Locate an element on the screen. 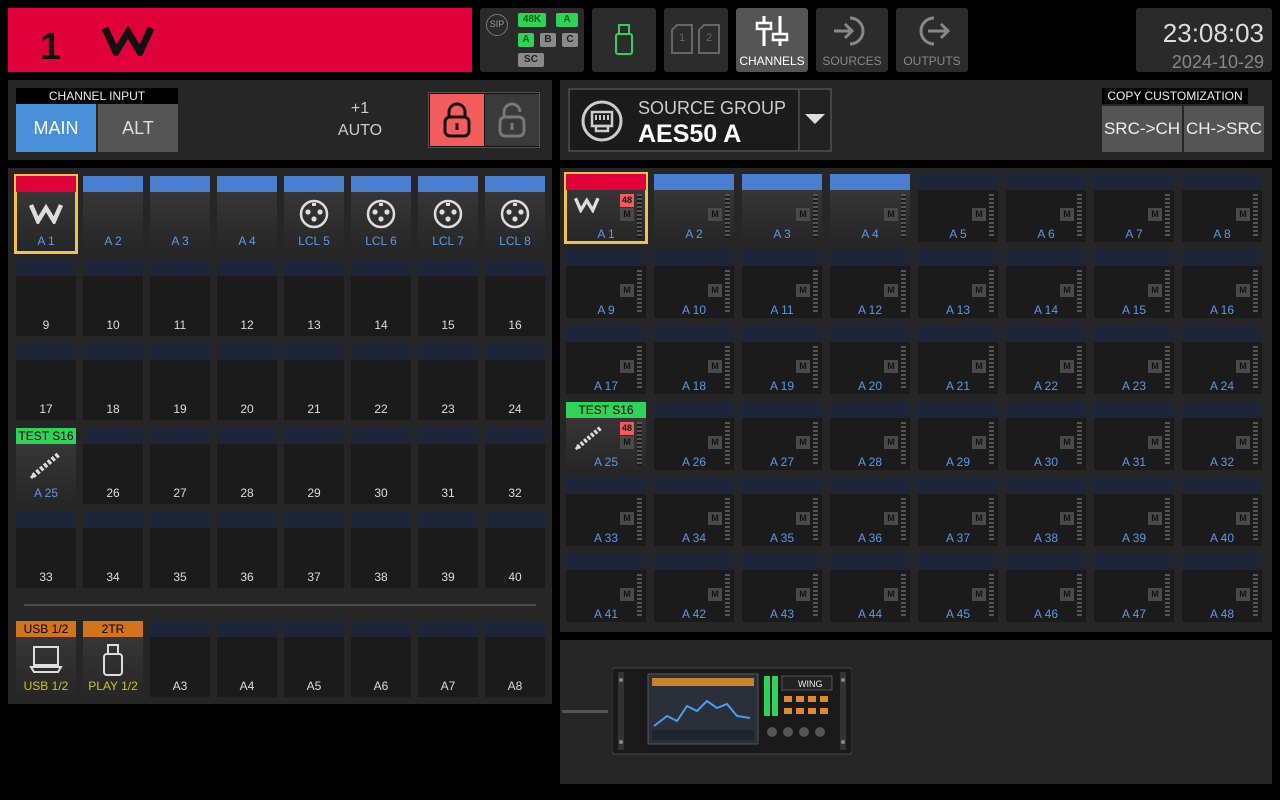  source-tile-a-37: MA 37 is located at coordinates (958, 512).